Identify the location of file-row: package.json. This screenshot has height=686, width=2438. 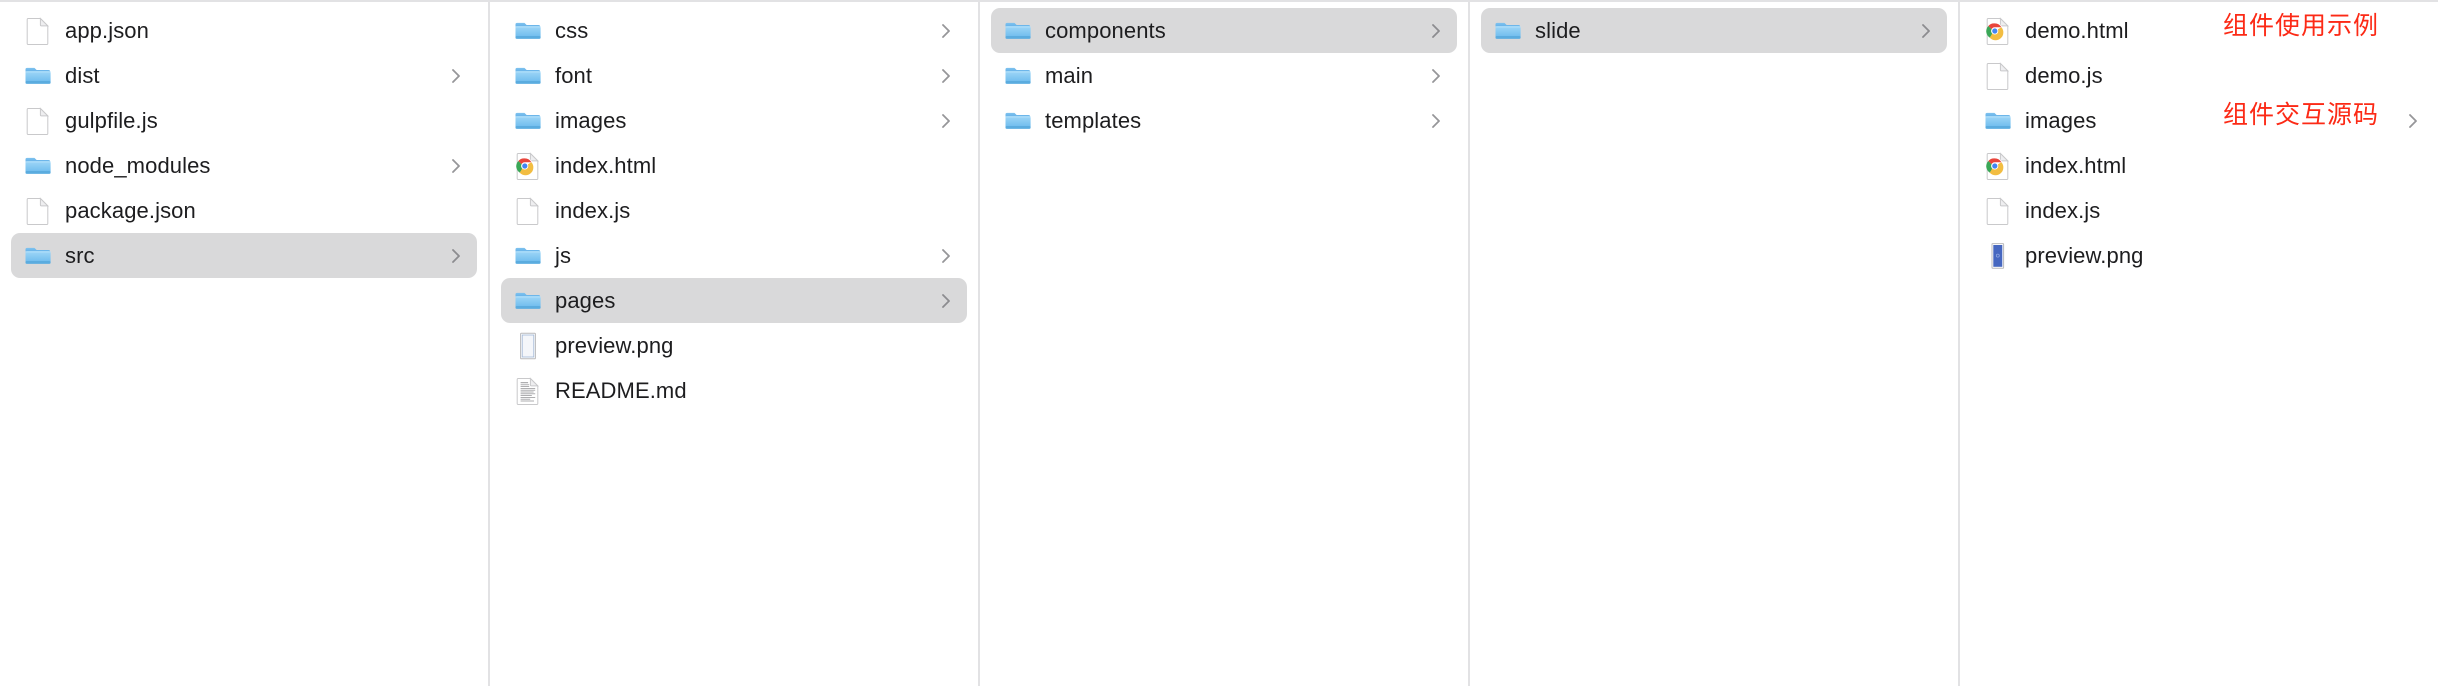
(244, 210).